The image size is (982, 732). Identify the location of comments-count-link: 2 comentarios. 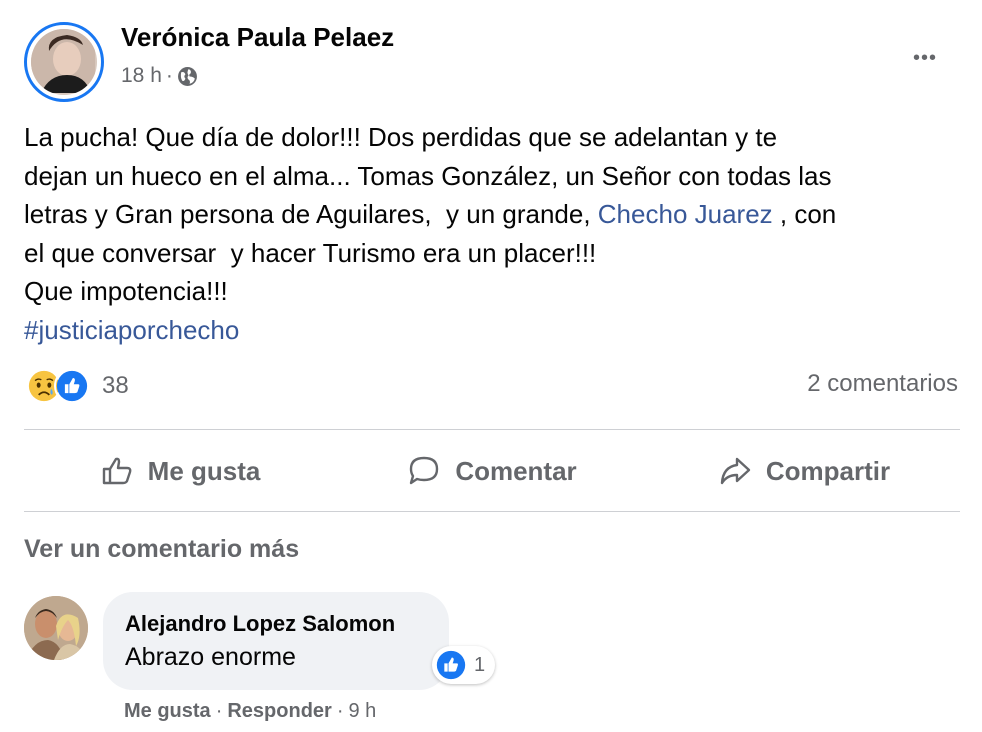
(882, 384).